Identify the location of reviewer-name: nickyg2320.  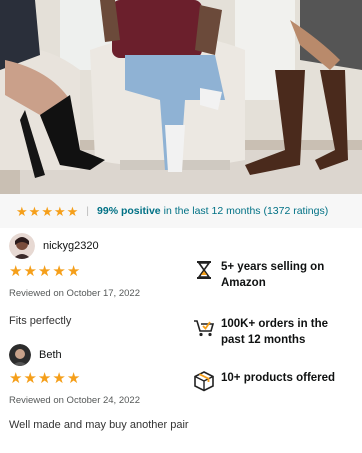
(71, 246).